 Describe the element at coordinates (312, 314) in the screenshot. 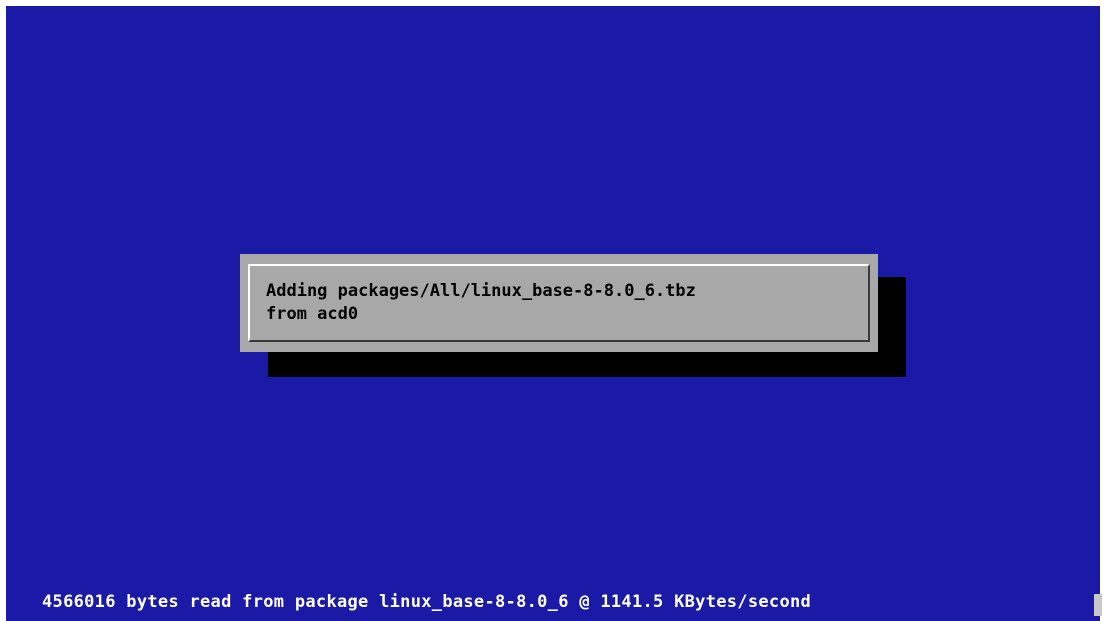

I see `dialog-message-line-2: from acd0` at that location.